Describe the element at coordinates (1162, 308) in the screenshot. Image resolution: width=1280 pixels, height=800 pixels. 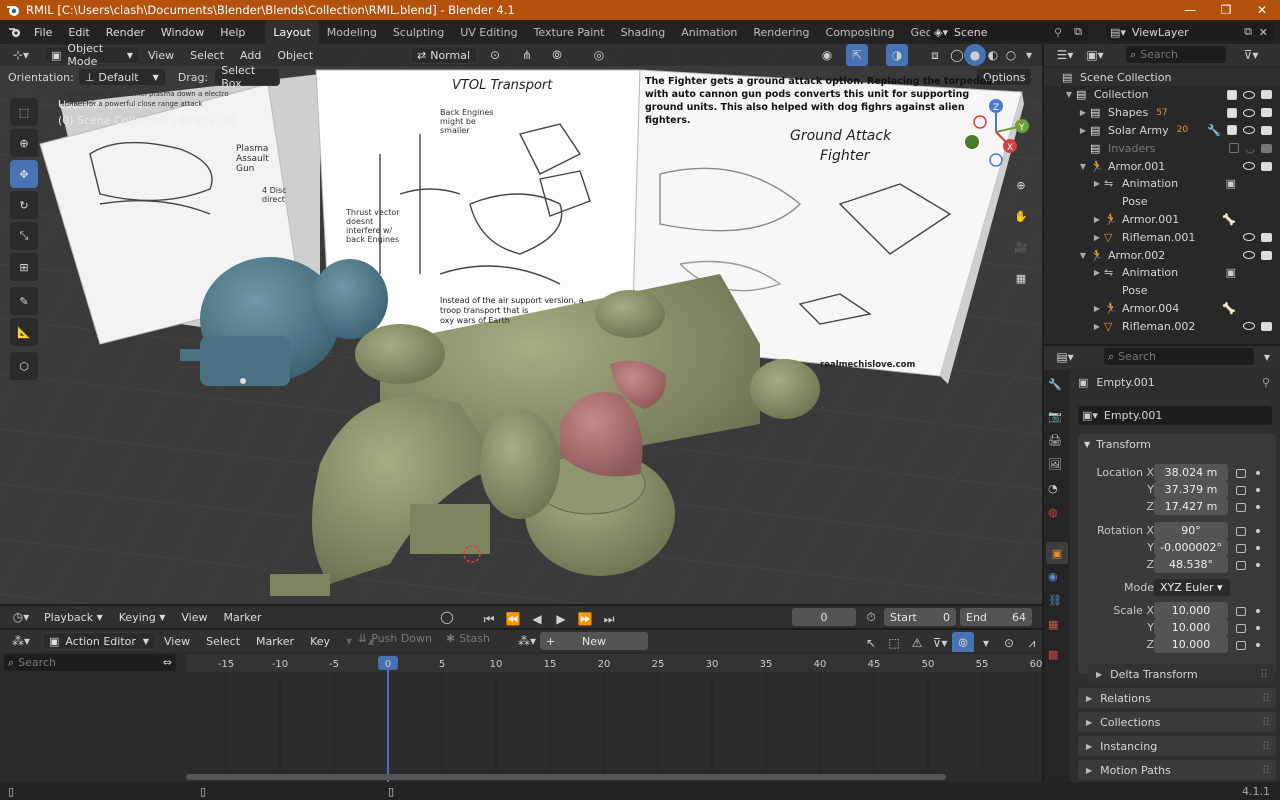
I see `outliner-row: ▶ 🏃 Armor.004 🦴` at that location.